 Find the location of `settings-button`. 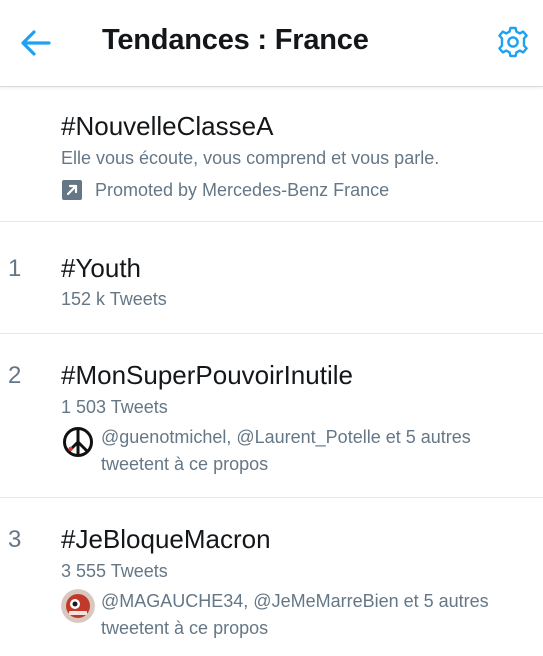

settings-button is located at coordinates (513, 42).